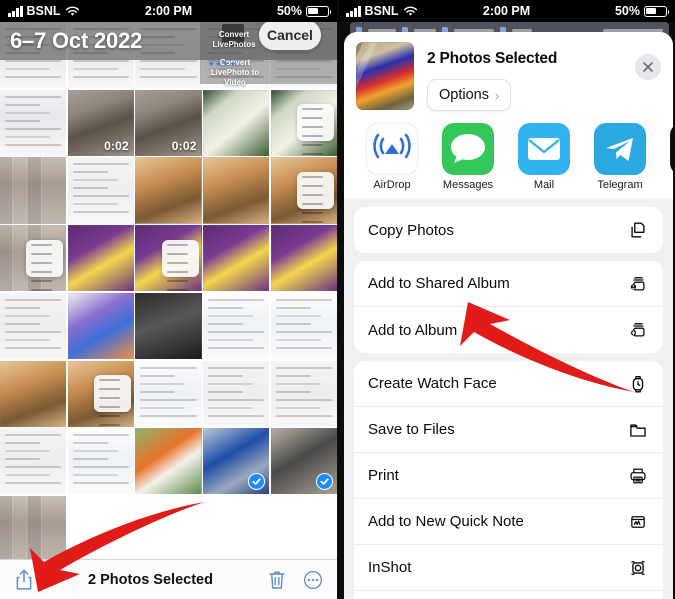  What do you see at coordinates (508, 595) in the screenshot?
I see `share-action-search-with-google-lens: Search with Google Lens` at bounding box center [508, 595].